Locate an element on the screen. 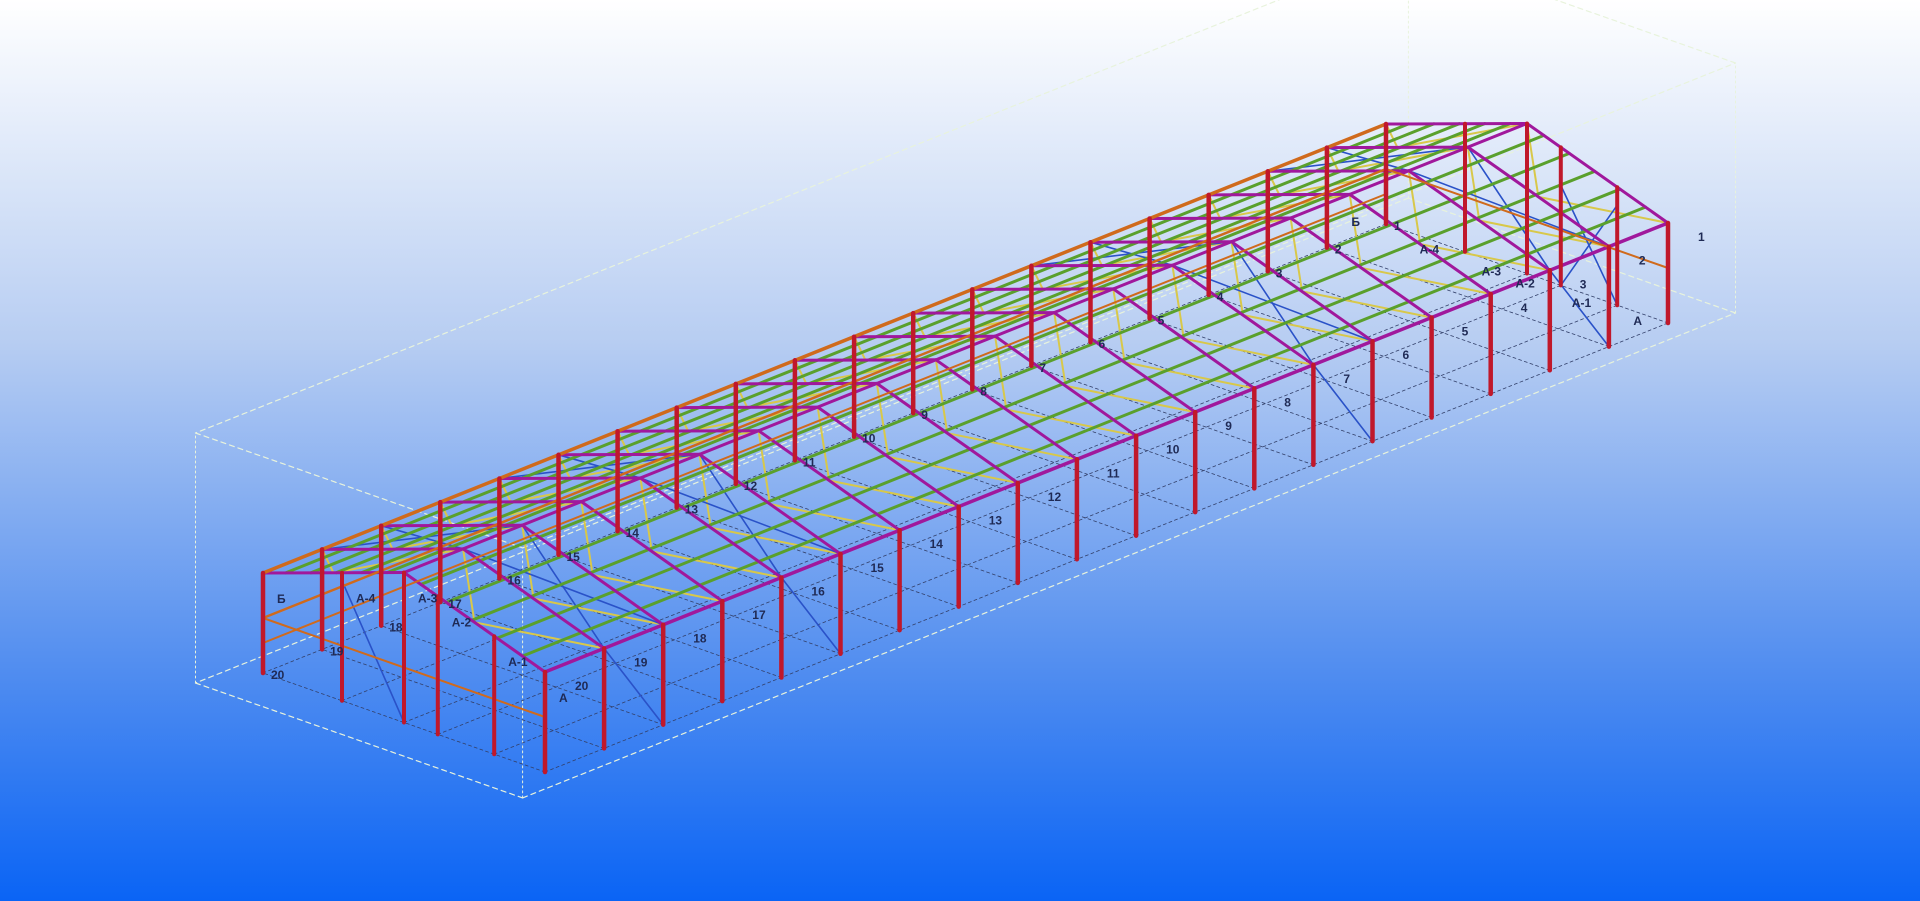  grid-number-near: 6 is located at coordinates (1102, 344).